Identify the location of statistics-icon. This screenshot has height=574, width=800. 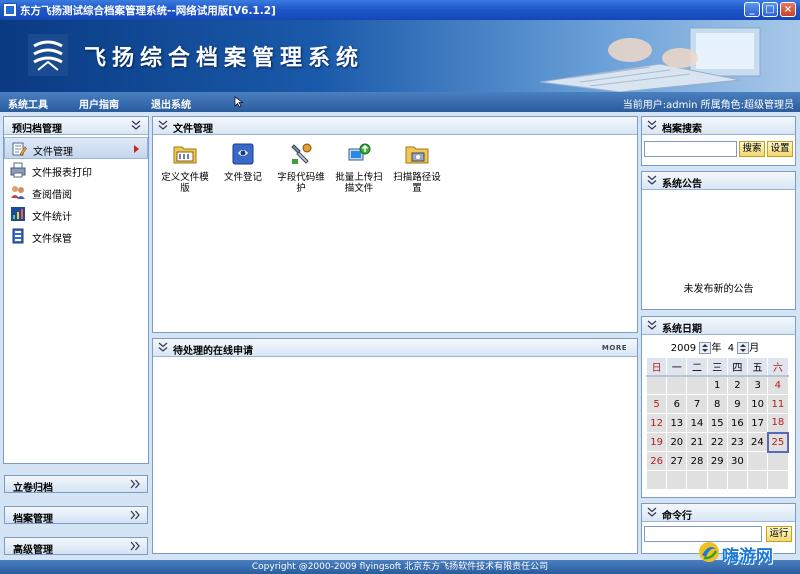
(18, 214).